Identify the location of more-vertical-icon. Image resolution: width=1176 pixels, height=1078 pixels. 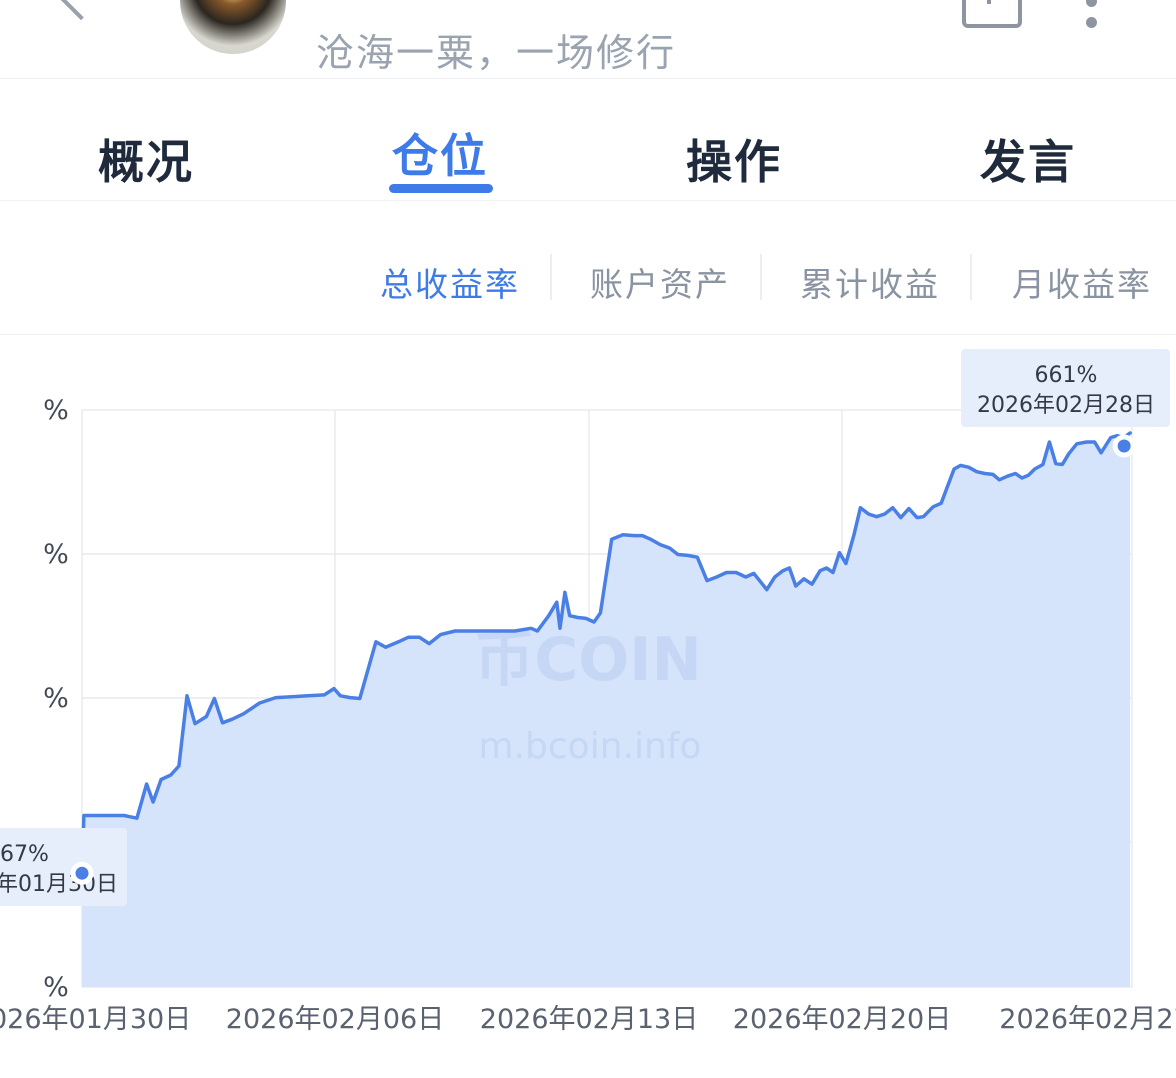
(1092, 19).